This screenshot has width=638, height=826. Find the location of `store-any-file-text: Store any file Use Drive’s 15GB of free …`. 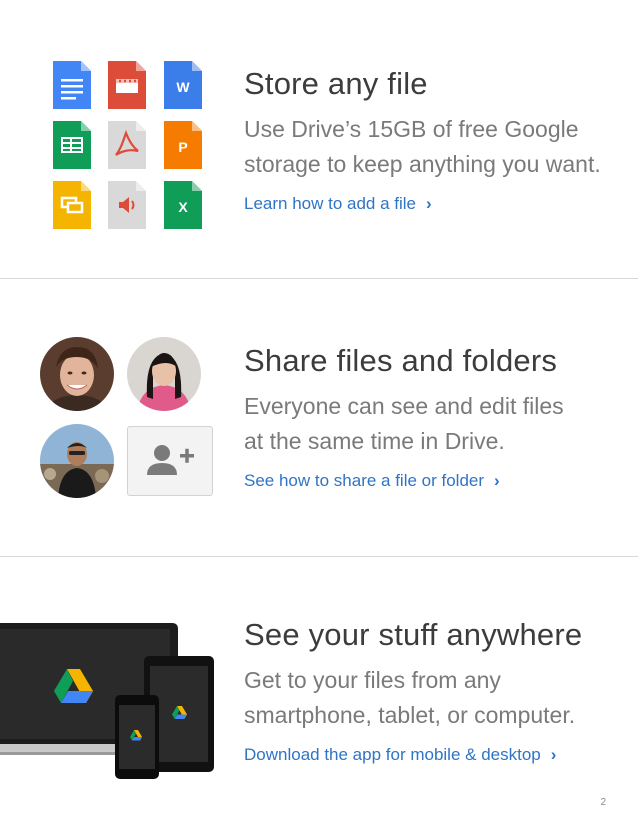

store-any-file-text: Store any file Use Drive’s 15GB of free … is located at coordinates (422, 140).